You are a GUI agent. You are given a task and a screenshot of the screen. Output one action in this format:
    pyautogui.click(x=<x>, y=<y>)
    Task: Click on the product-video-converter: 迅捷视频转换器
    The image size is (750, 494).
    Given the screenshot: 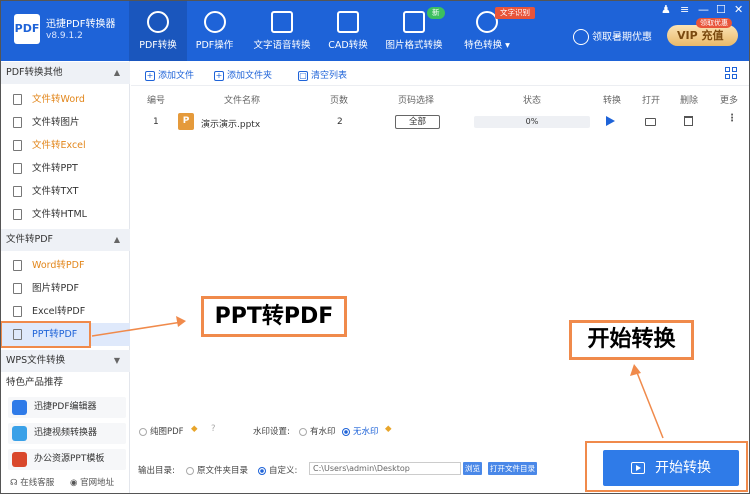 What is the action you would take?
    pyautogui.click(x=67, y=433)
    